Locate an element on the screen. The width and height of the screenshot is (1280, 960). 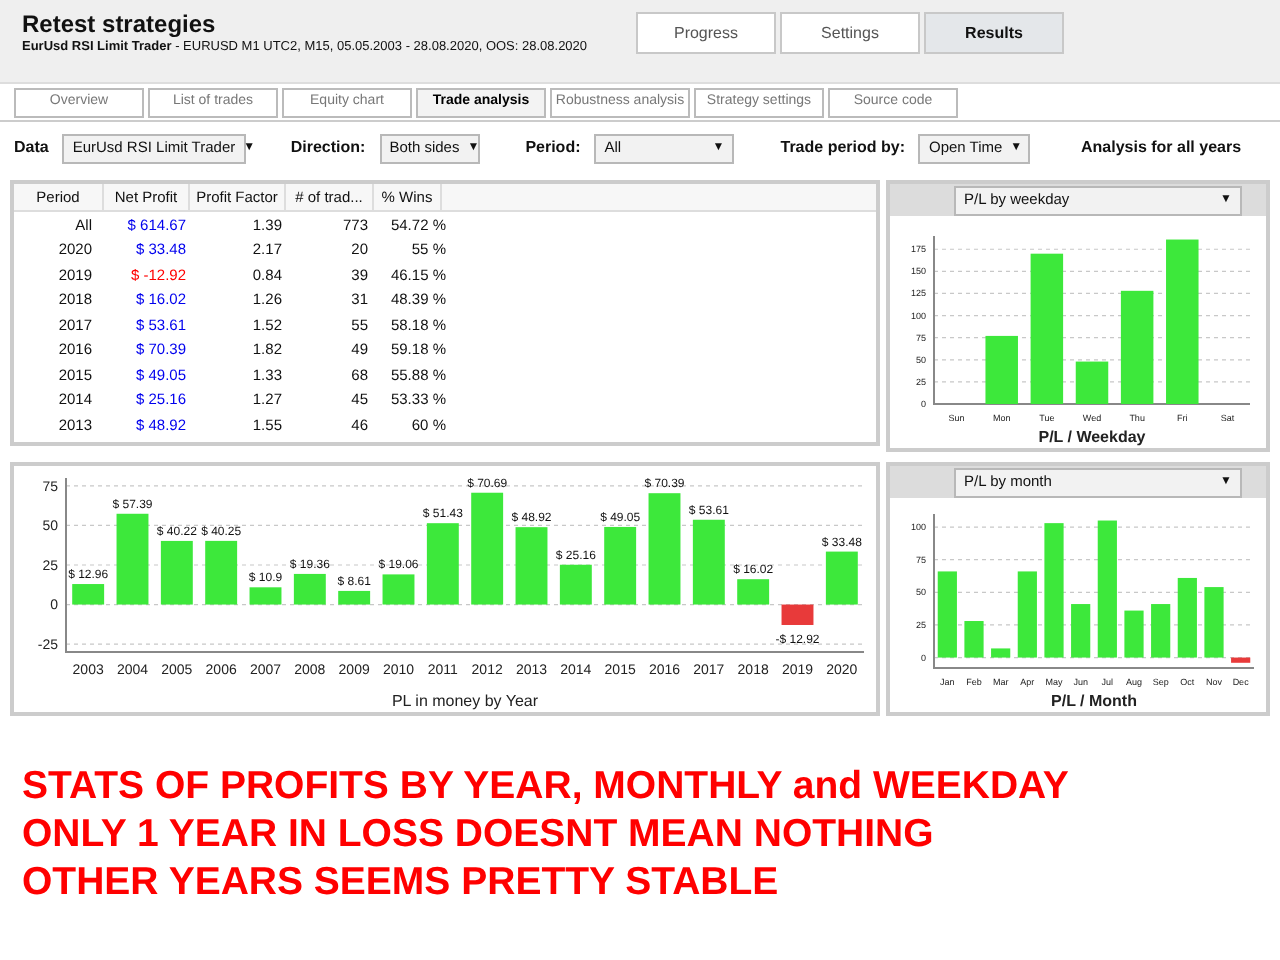
annotation-text: STATS OF PROFITS BY YEAR, MONTHLY and WEEKDAY is located at coordinates (546, 786).